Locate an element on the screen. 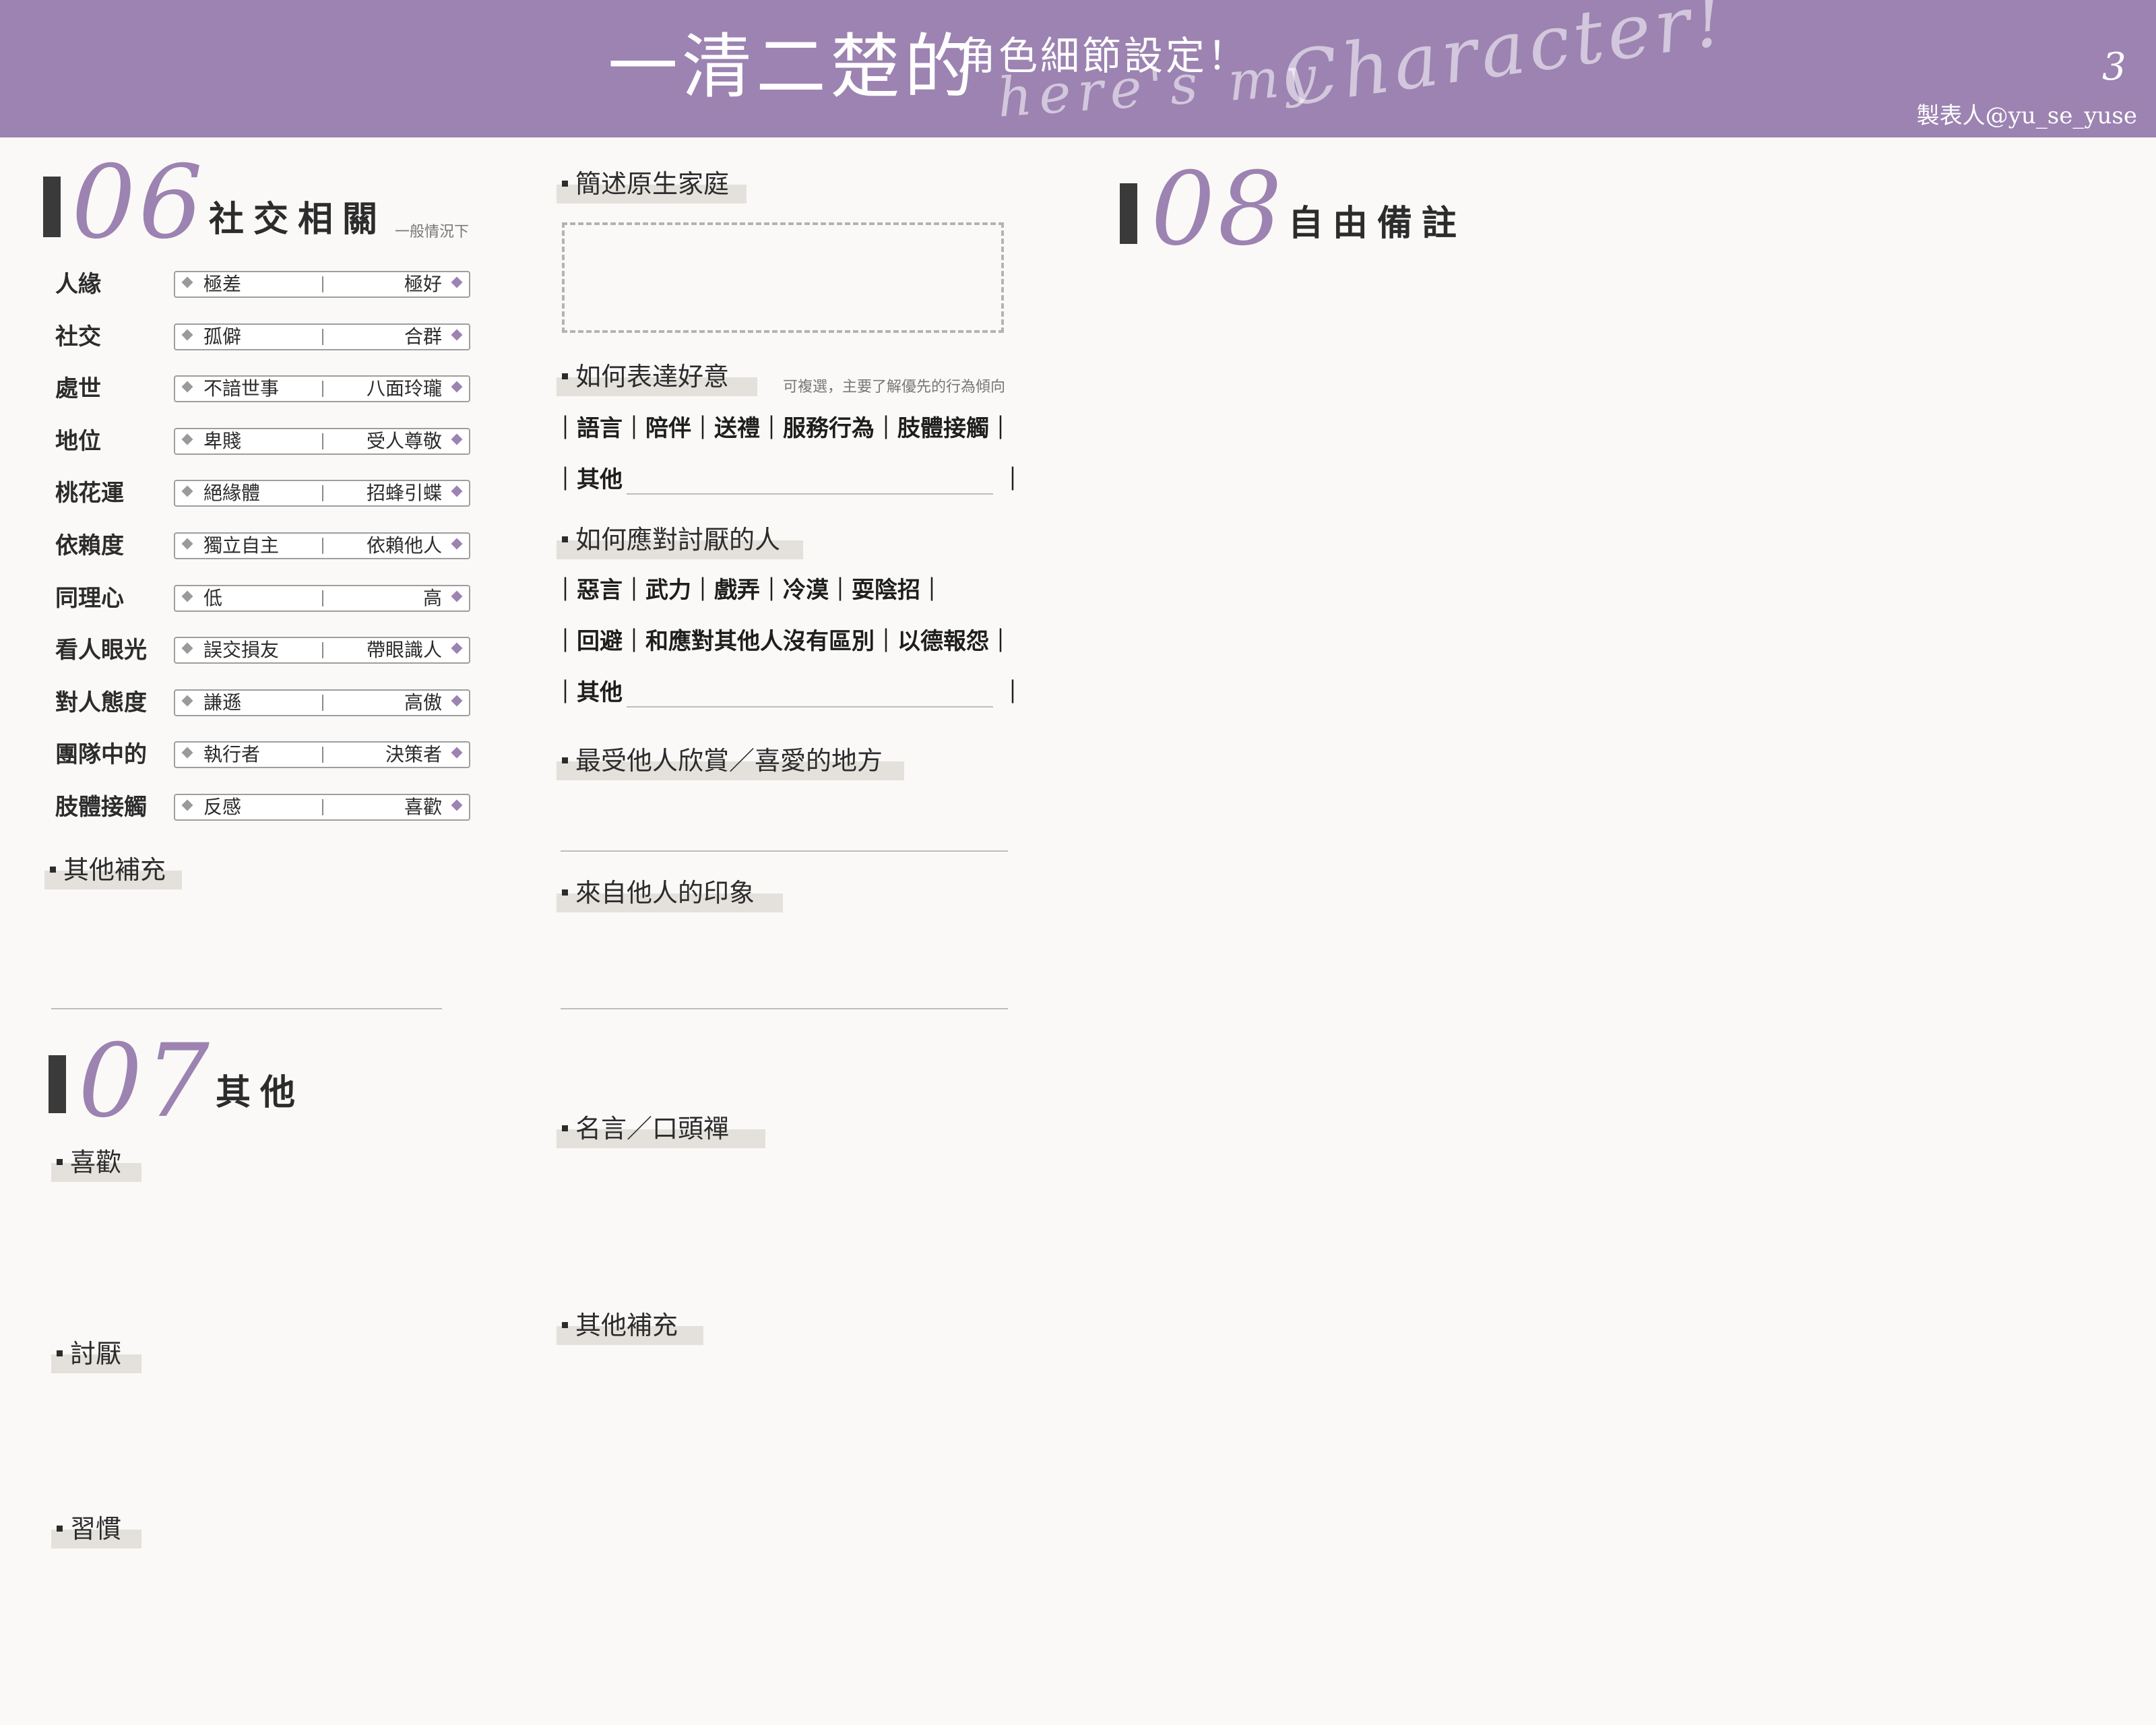 Image resolution: width=2156 pixels, height=1725 pixels. section-06-note: 一般情況下 is located at coordinates (432, 232).